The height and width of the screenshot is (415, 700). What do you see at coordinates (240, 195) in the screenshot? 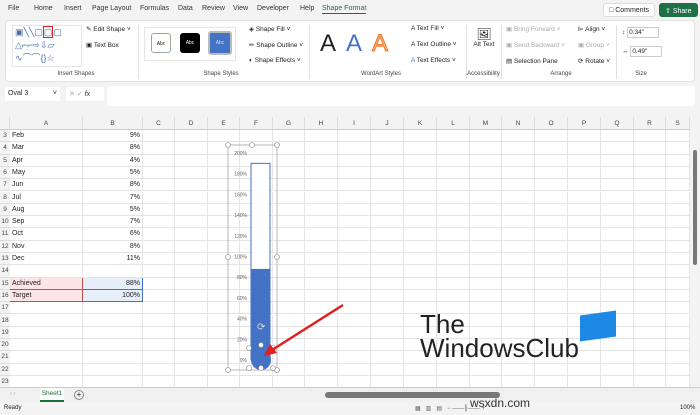
I see `axis-label: 160%` at bounding box center [240, 195].